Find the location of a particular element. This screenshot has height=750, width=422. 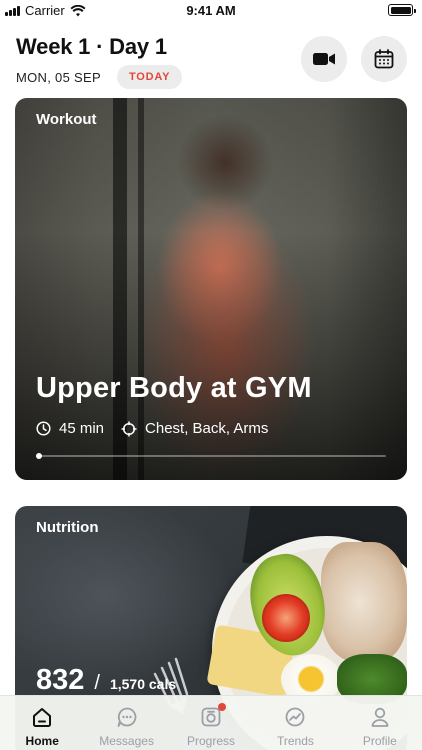

status-bar: Carrier 9:41 AM is located at coordinates (211, 11).